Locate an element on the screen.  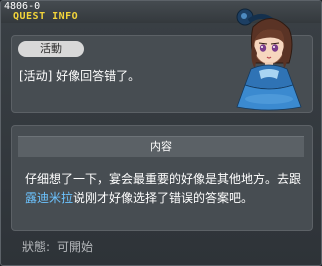
description-text-1: 仔细想了一下，宴会最重要的好像是其他地方。去跟 is located at coordinates (163, 179).